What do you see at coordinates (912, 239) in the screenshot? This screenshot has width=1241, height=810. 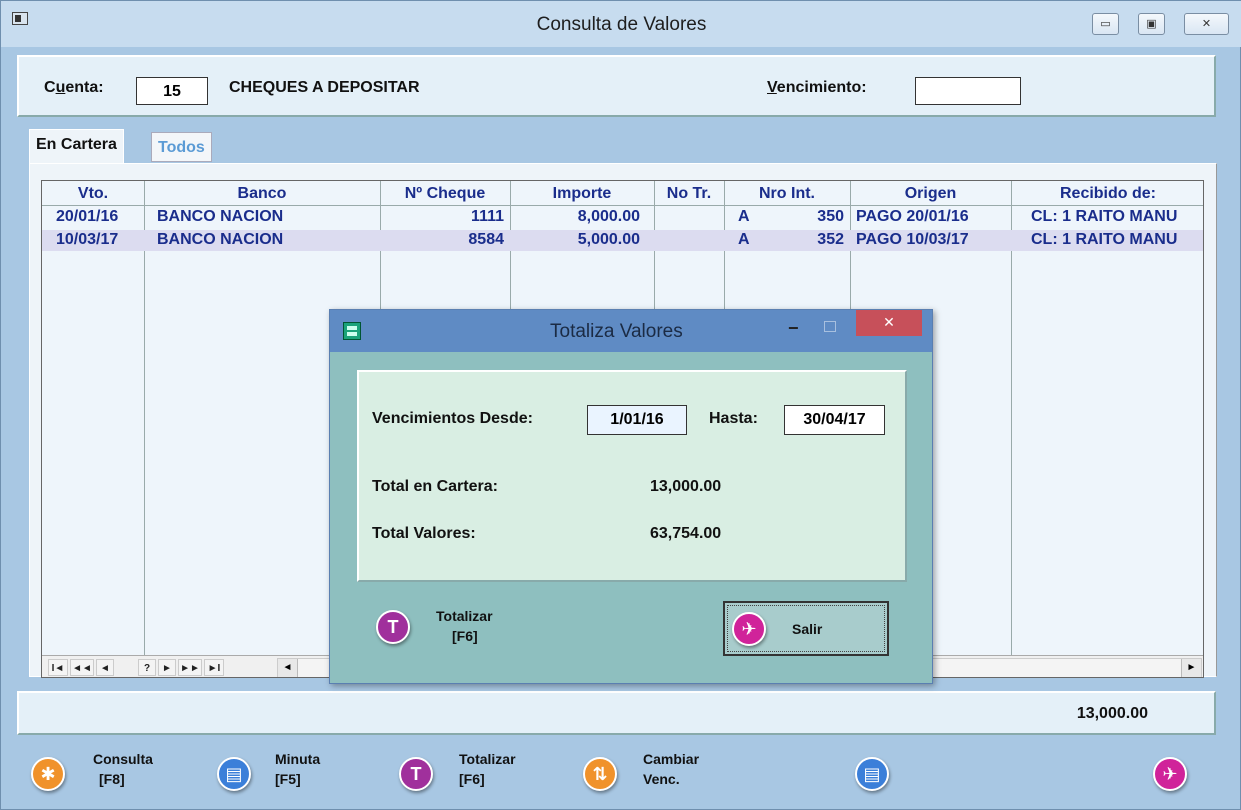 I see `cell-origen: PAGO 10/03/17` at bounding box center [912, 239].